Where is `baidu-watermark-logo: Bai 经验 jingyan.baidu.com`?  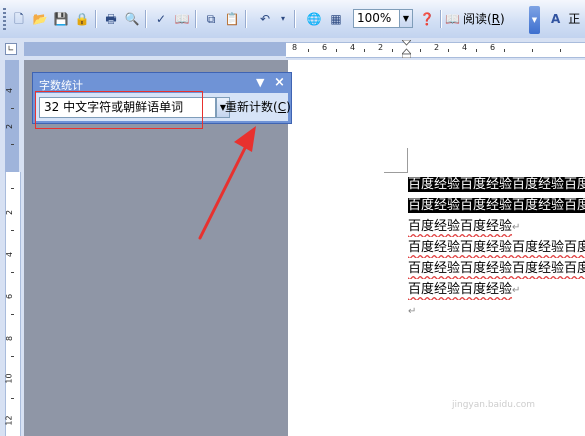 baidu-watermark-logo: Bai 经验 jingyan.baidu.com is located at coordinates (516, 392).